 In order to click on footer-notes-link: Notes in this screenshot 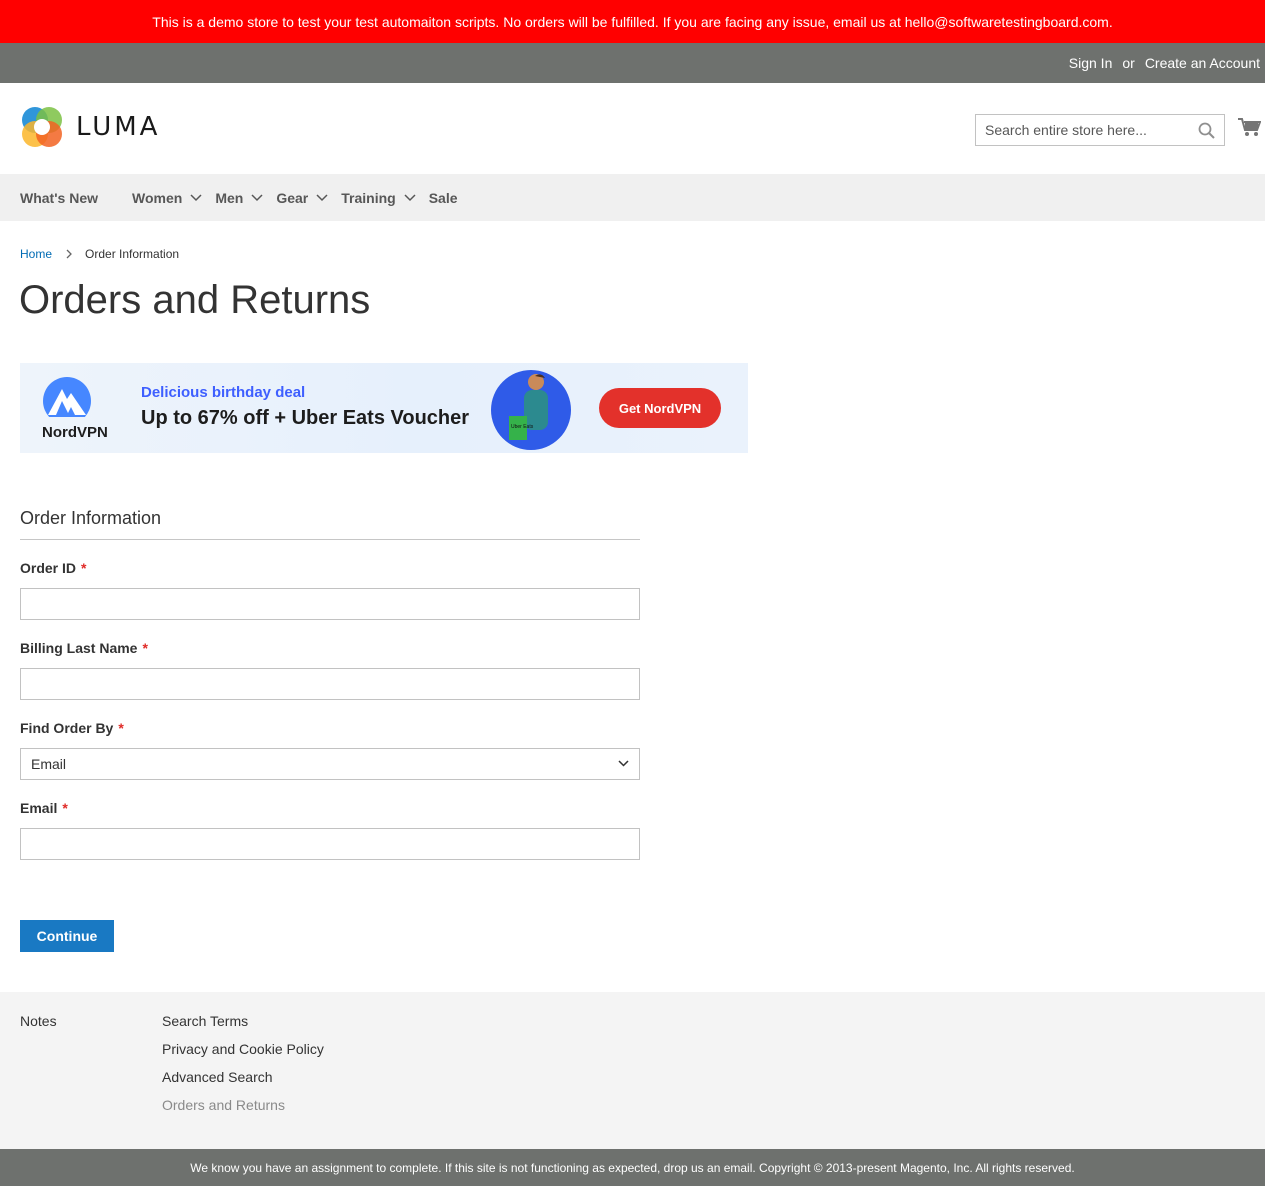, I will do `click(38, 1021)`.